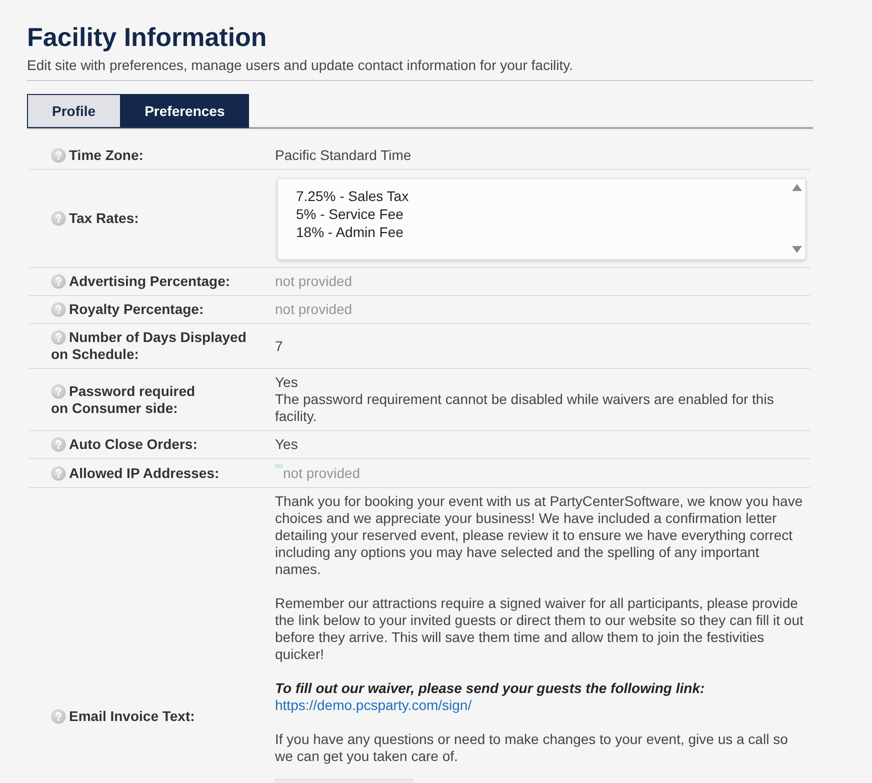 This screenshot has width=872, height=783. Describe the element at coordinates (74, 111) in the screenshot. I see `tab: Profile` at that location.